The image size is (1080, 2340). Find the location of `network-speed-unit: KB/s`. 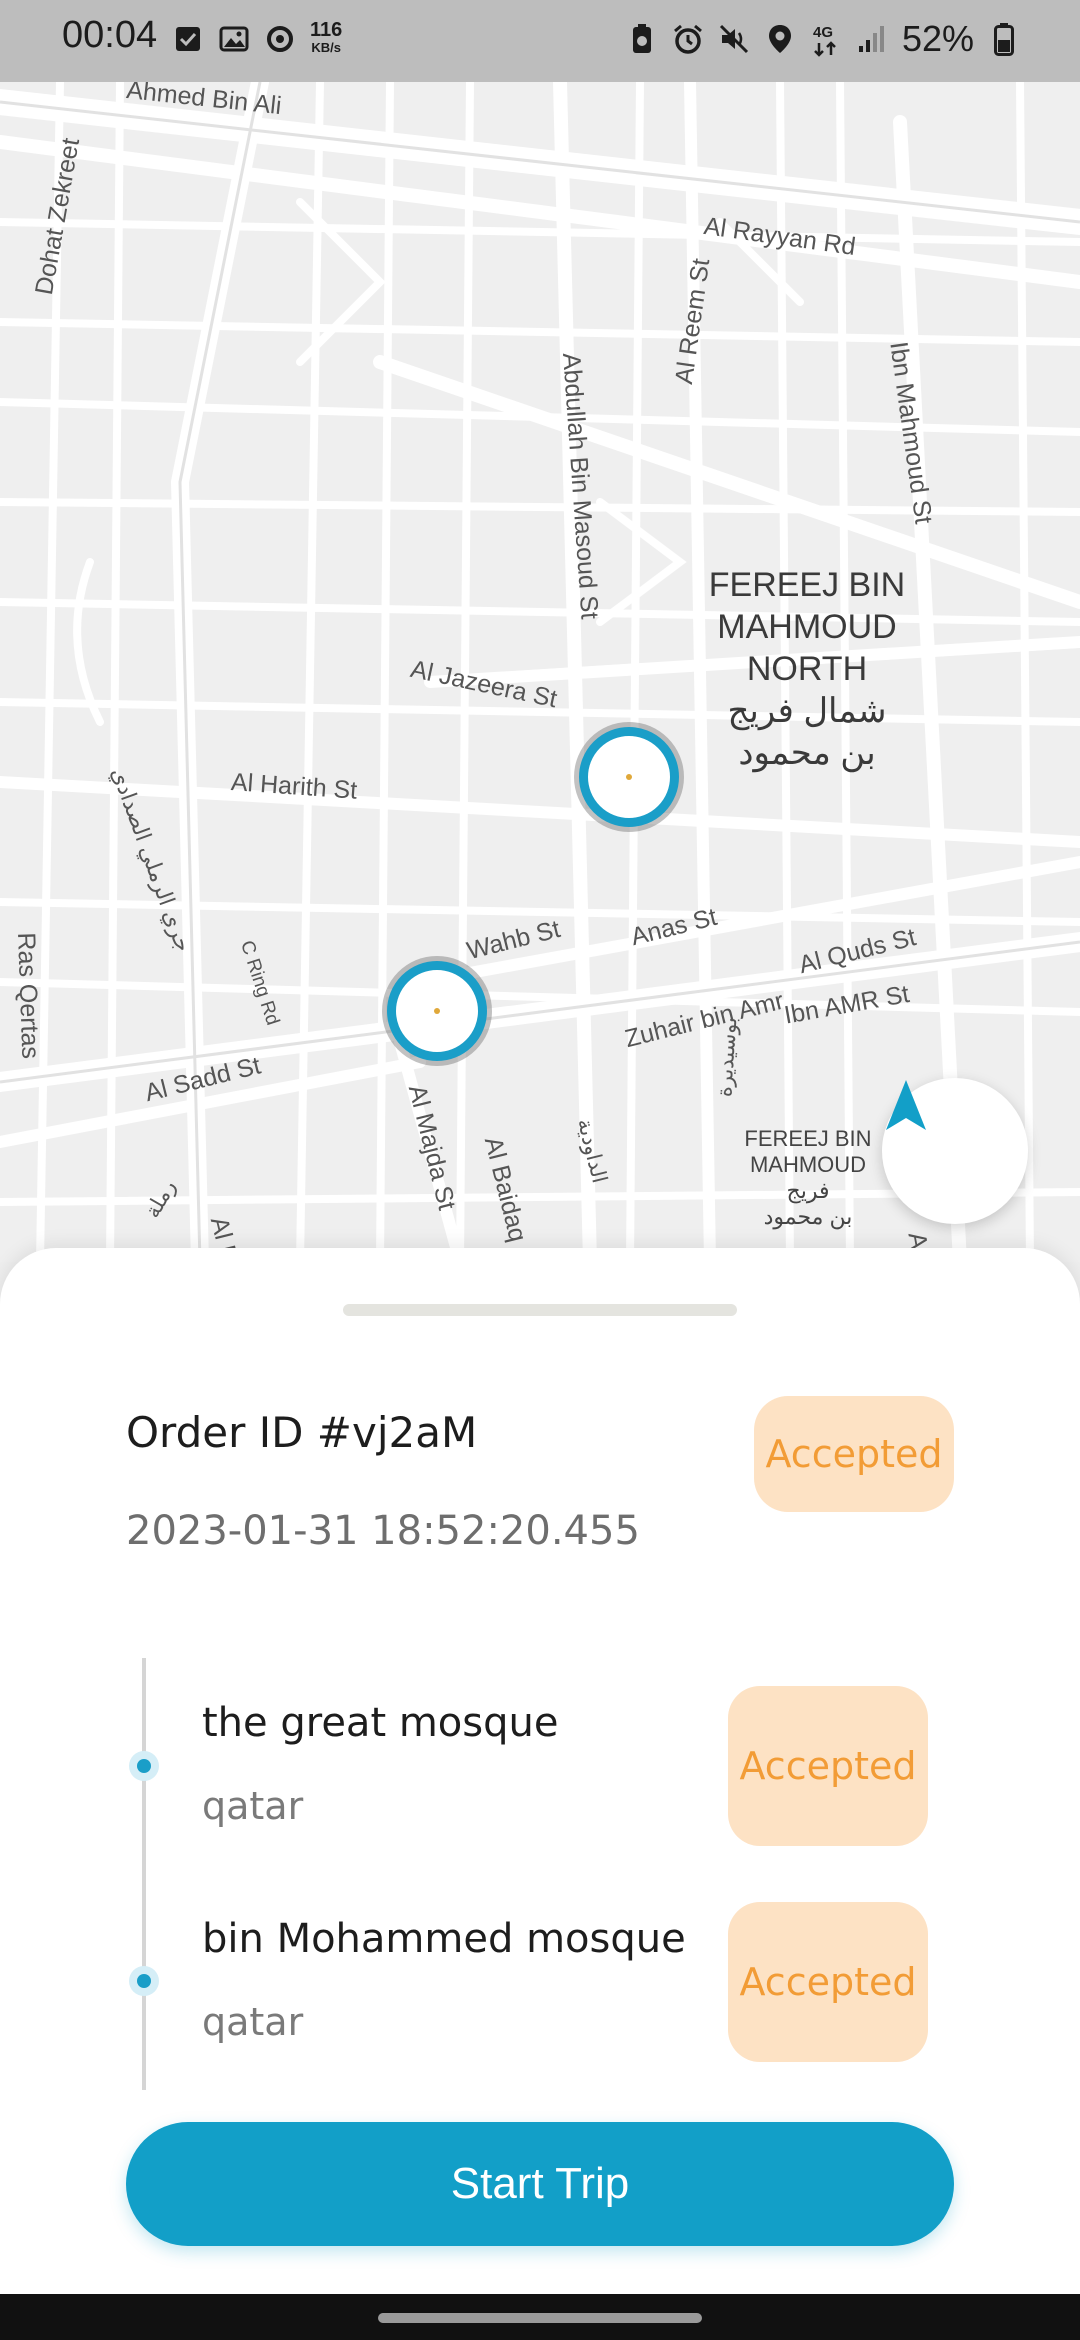

network-speed-unit: KB/s is located at coordinates (326, 47).